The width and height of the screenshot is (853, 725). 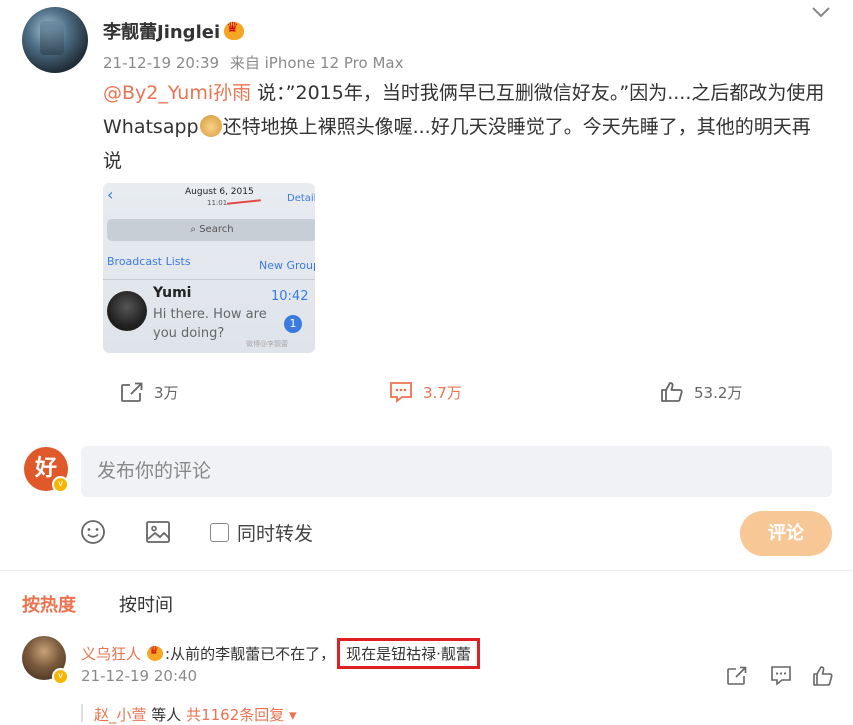 What do you see at coordinates (93, 532) in the screenshot?
I see `emoji-picker-icon` at bounding box center [93, 532].